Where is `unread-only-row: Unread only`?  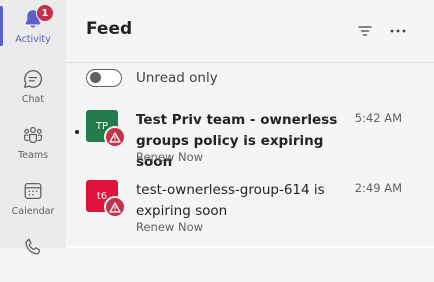
unread-only-row: Unread only is located at coordinates (152, 78).